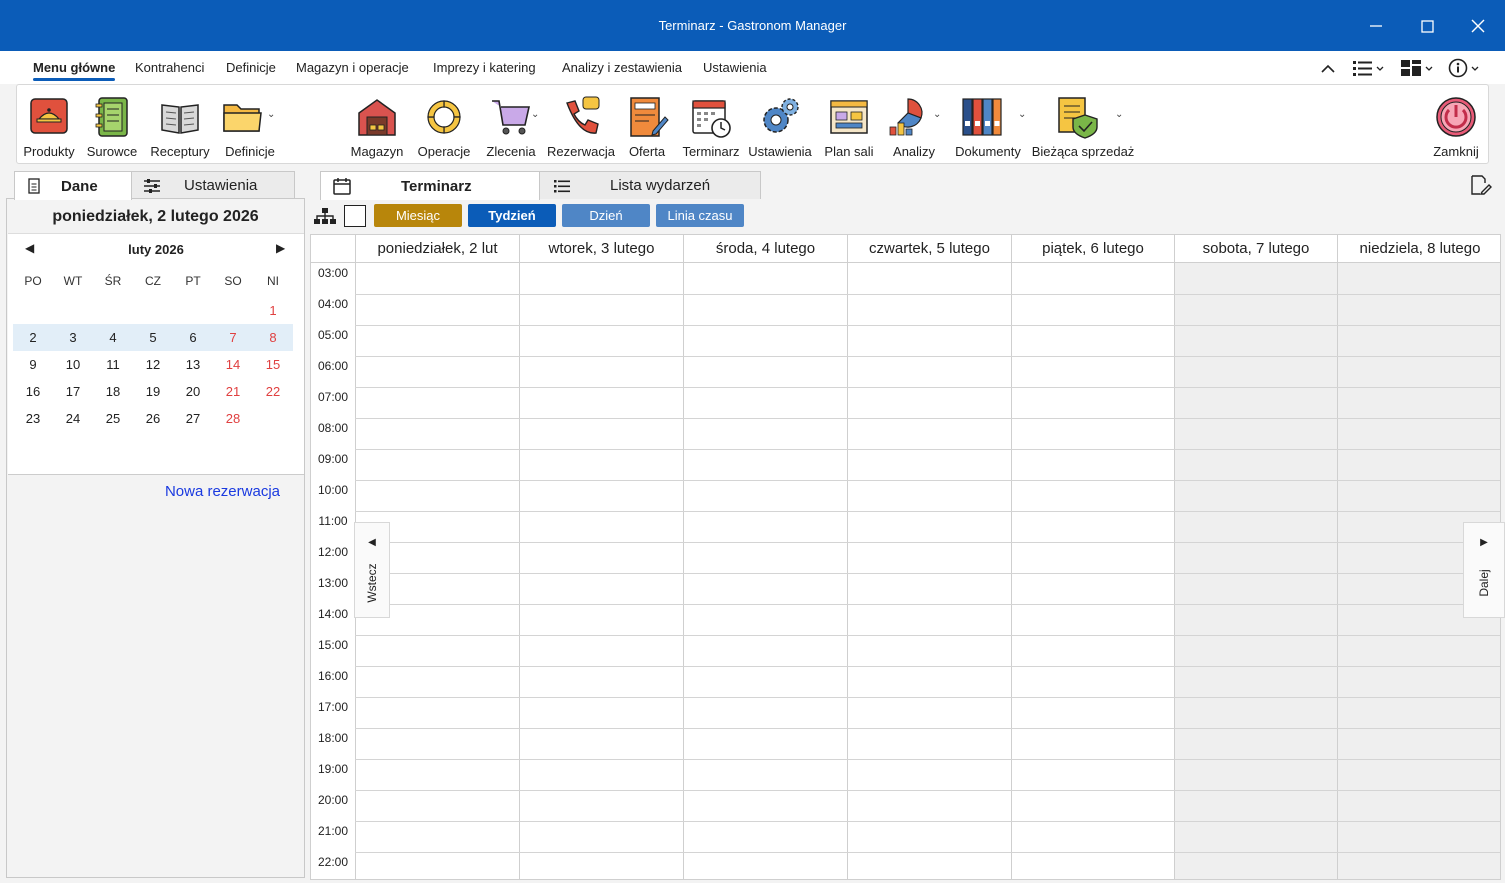 The height and width of the screenshot is (883, 1505). Describe the element at coordinates (418, 215) in the screenshot. I see `view-month-button: Miesiąc` at that location.